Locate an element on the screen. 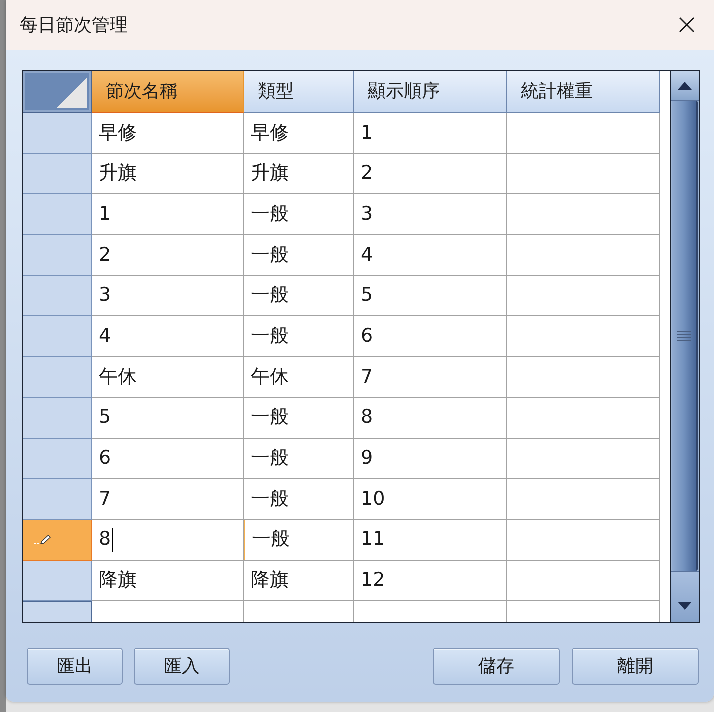 This screenshot has width=714, height=712. cell-editor: 8 is located at coordinates (168, 540).